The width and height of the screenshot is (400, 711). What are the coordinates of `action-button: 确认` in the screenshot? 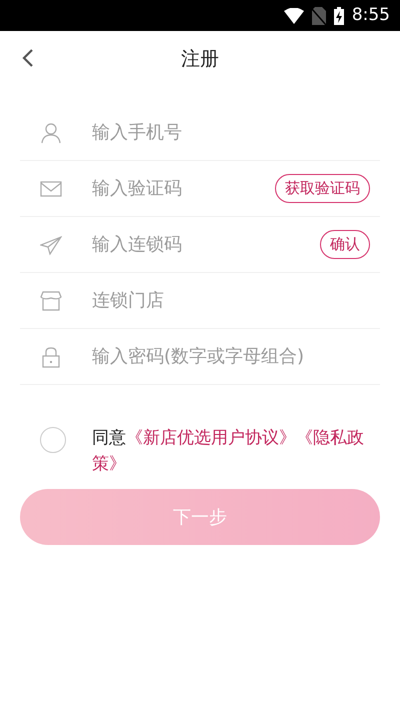 It's located at (345, 244).